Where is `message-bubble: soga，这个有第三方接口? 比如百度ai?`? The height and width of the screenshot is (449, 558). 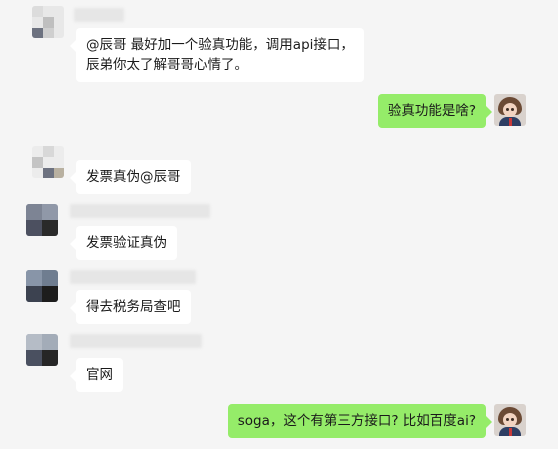
message-bubble: soga，这个有第三方接口? 比如百度ai? is located at coordinates (360, 421).